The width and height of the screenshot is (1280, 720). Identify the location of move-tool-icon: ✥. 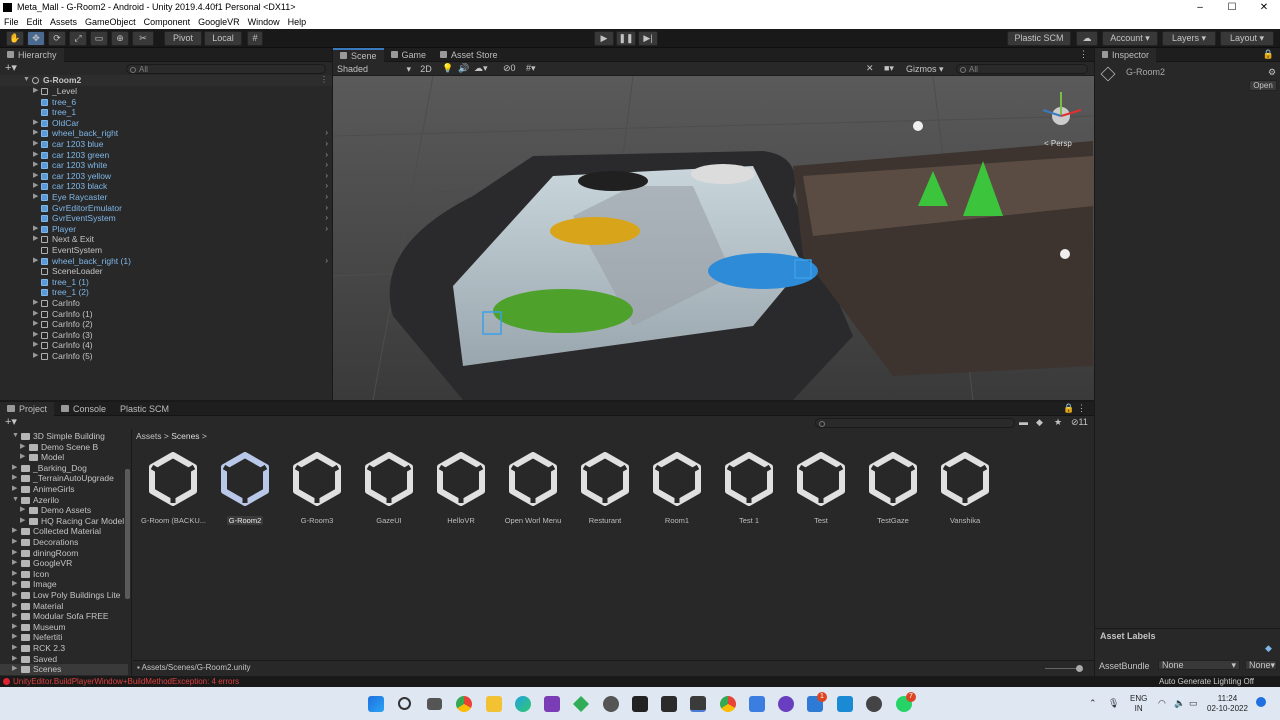
(36, 38).